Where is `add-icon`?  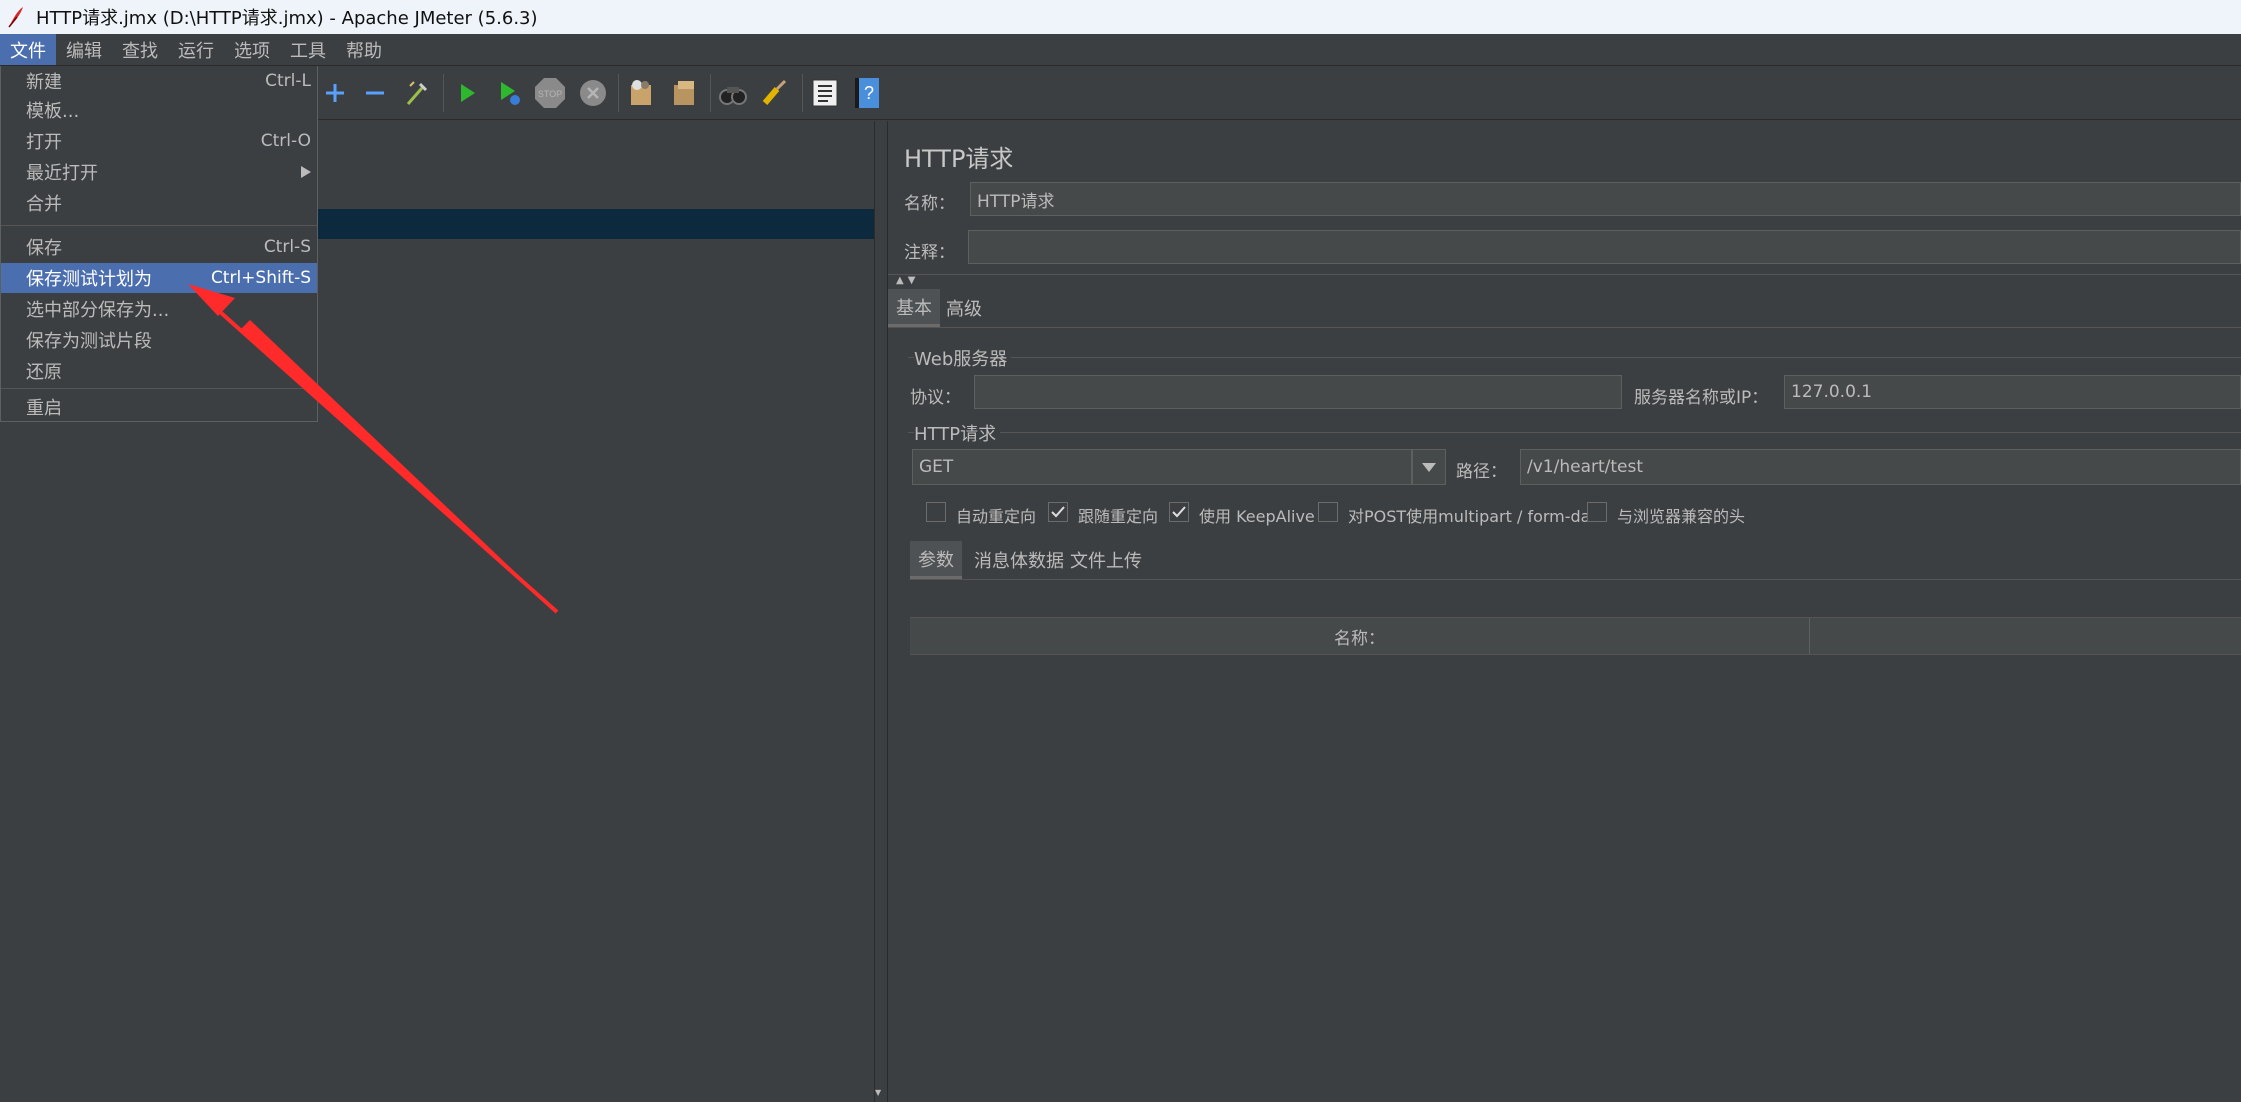
add-icon is located at coordinates (335, 93).